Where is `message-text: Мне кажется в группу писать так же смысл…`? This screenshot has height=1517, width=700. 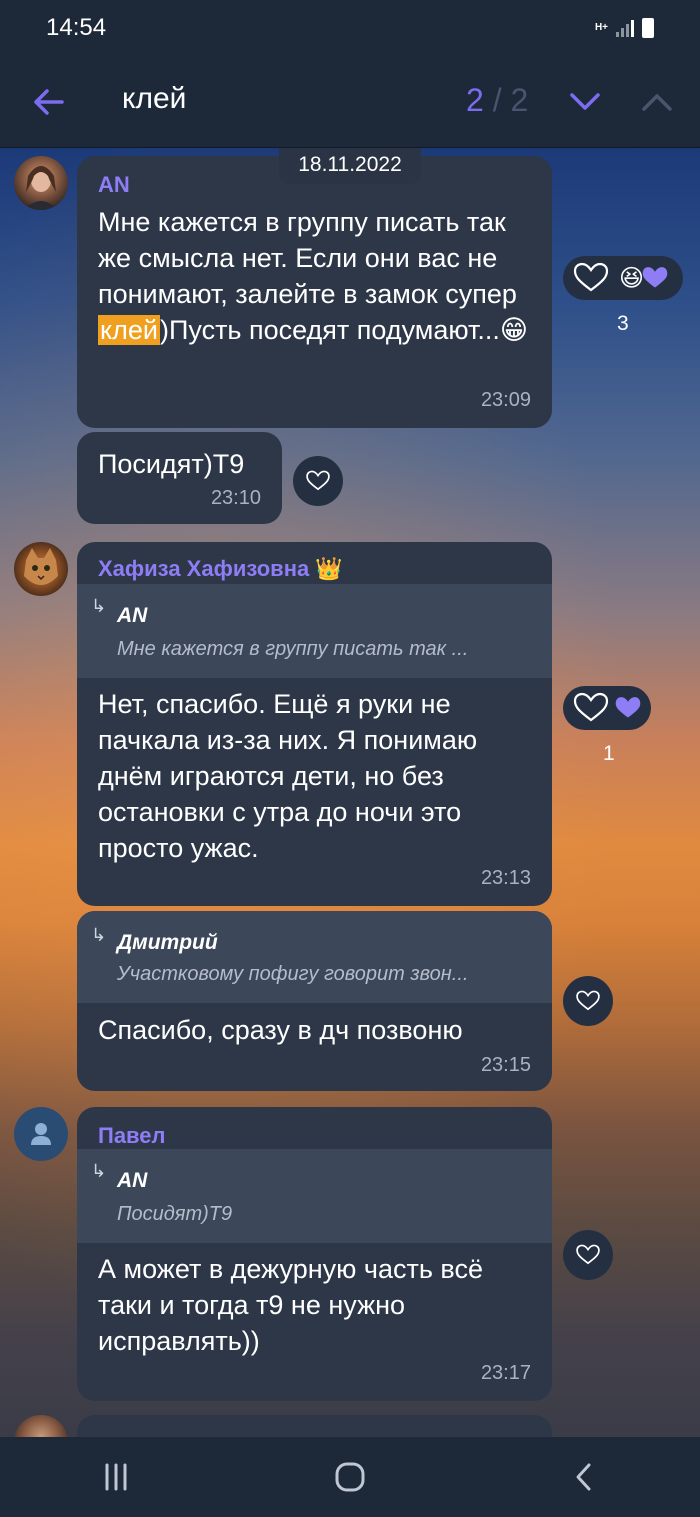 message-text: Мне кажется в группу писать так же смысл… is located at coordinates (318, 276).